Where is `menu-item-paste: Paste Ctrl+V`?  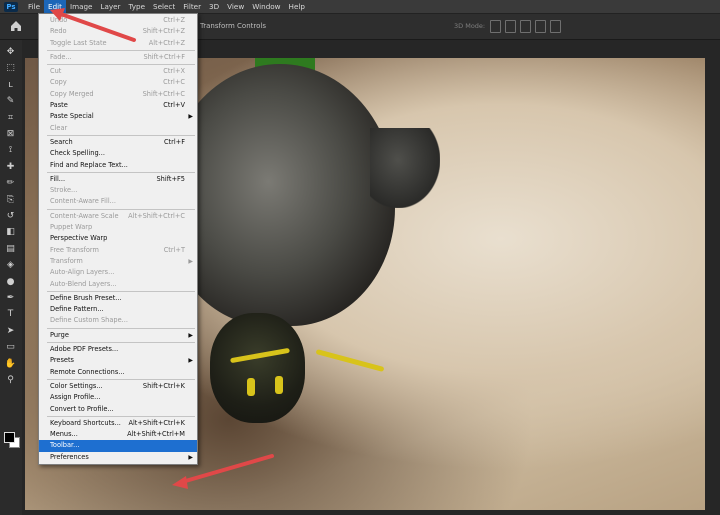
menu-item-paste: Paste Ctrl+V is located at coordinates (118, 105).